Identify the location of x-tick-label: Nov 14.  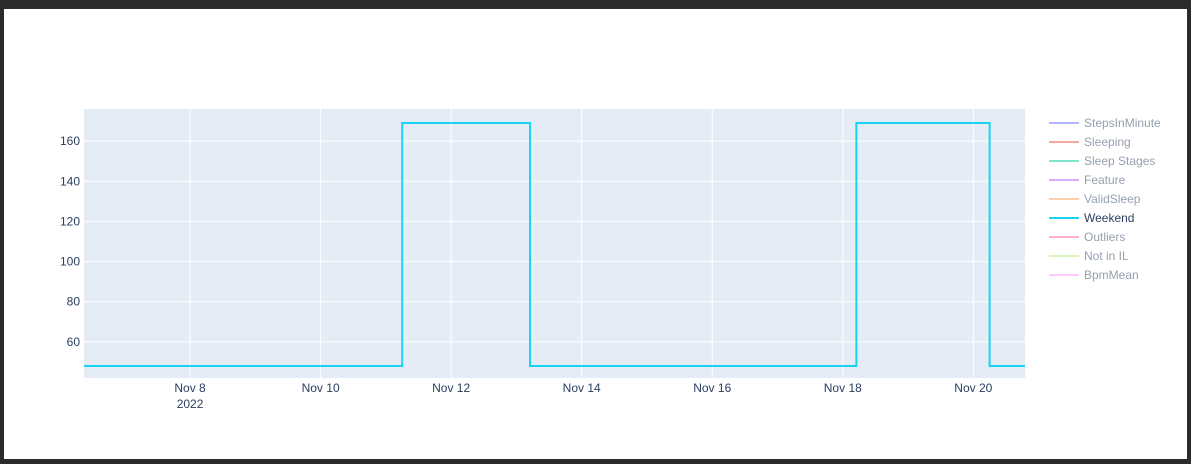
(582, 388).